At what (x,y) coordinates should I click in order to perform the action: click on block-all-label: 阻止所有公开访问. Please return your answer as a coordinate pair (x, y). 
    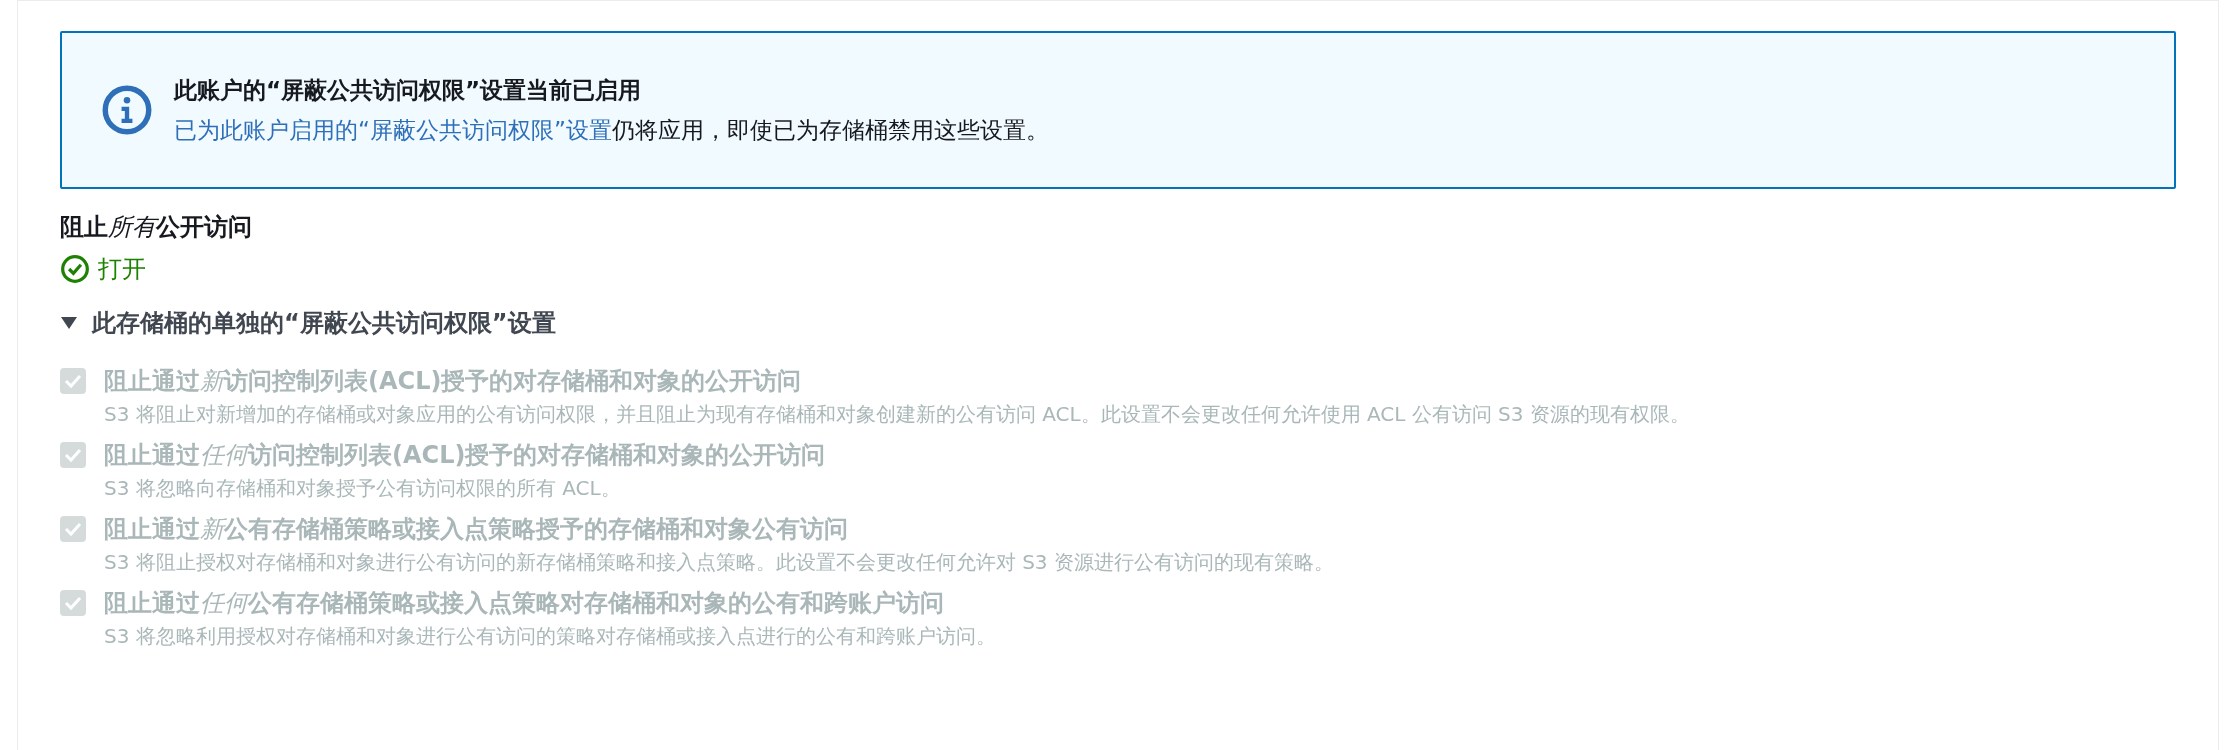
    Looking at the image, I should click on (156, 227).